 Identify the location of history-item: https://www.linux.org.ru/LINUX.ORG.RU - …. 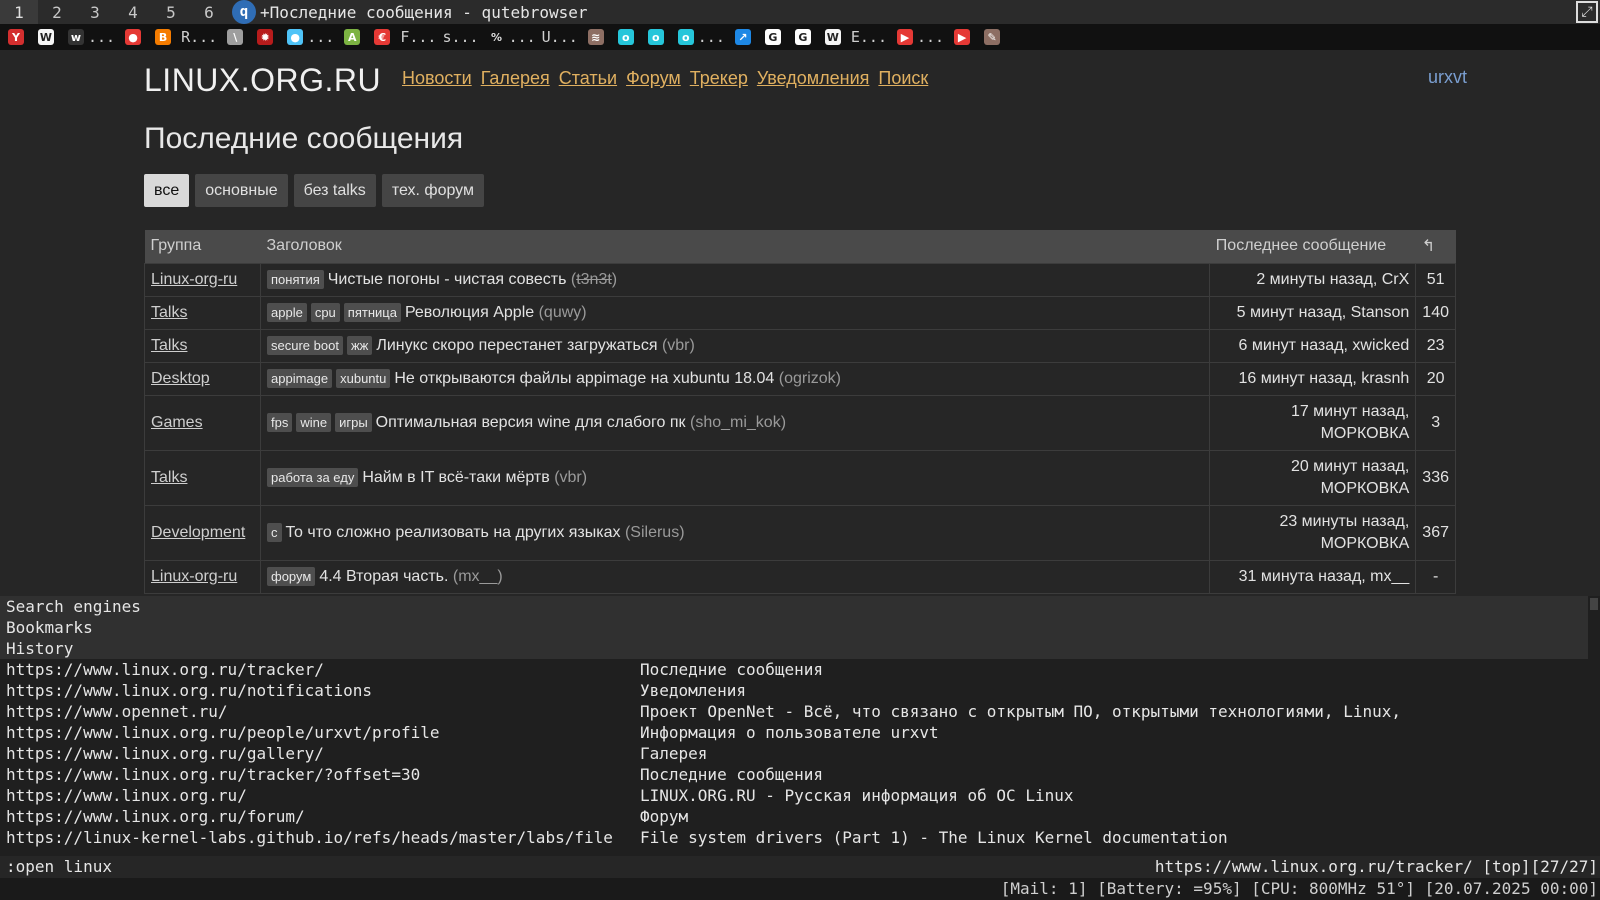
(794, 795).